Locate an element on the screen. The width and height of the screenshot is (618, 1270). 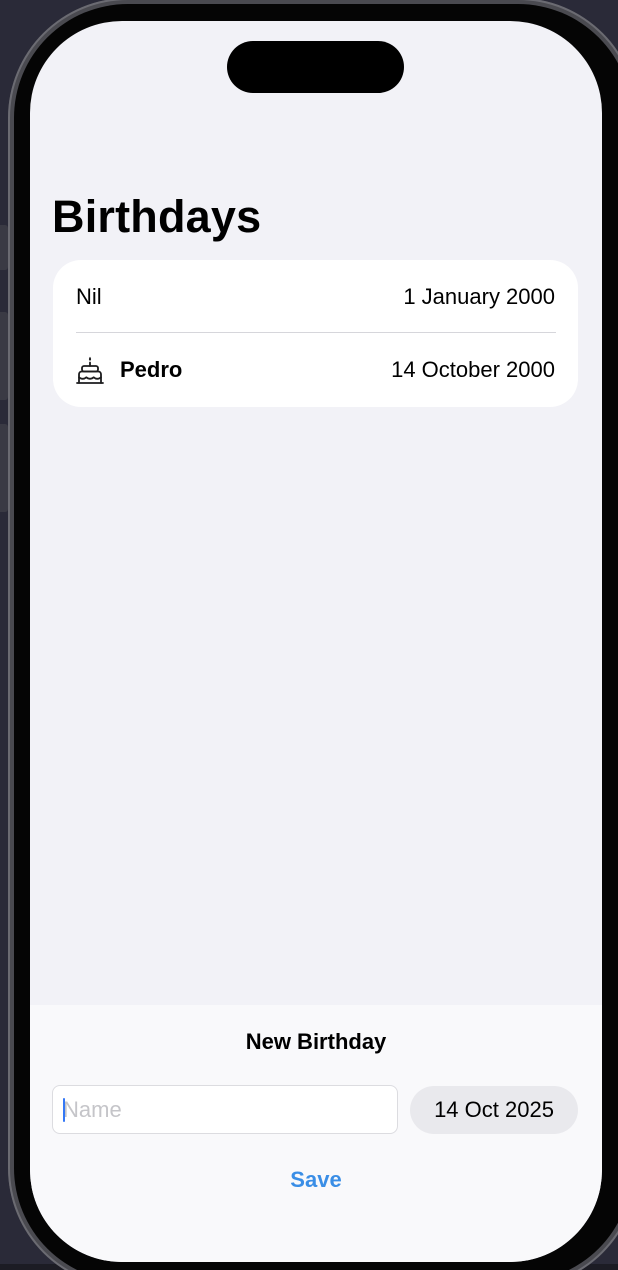
volume-down-button is located at coordinates (4, 468).